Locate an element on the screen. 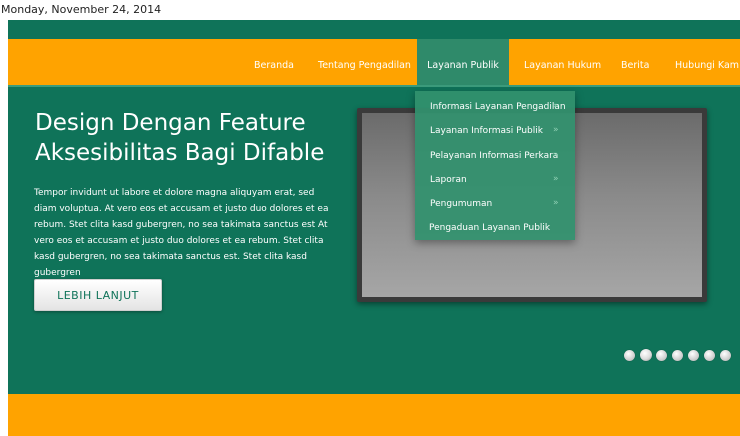 Image resolution: width=740 pixels, height=436 pixels. dropdown-item-label: Pengaduan Layanan Publik is located at coordinates (490, 228).